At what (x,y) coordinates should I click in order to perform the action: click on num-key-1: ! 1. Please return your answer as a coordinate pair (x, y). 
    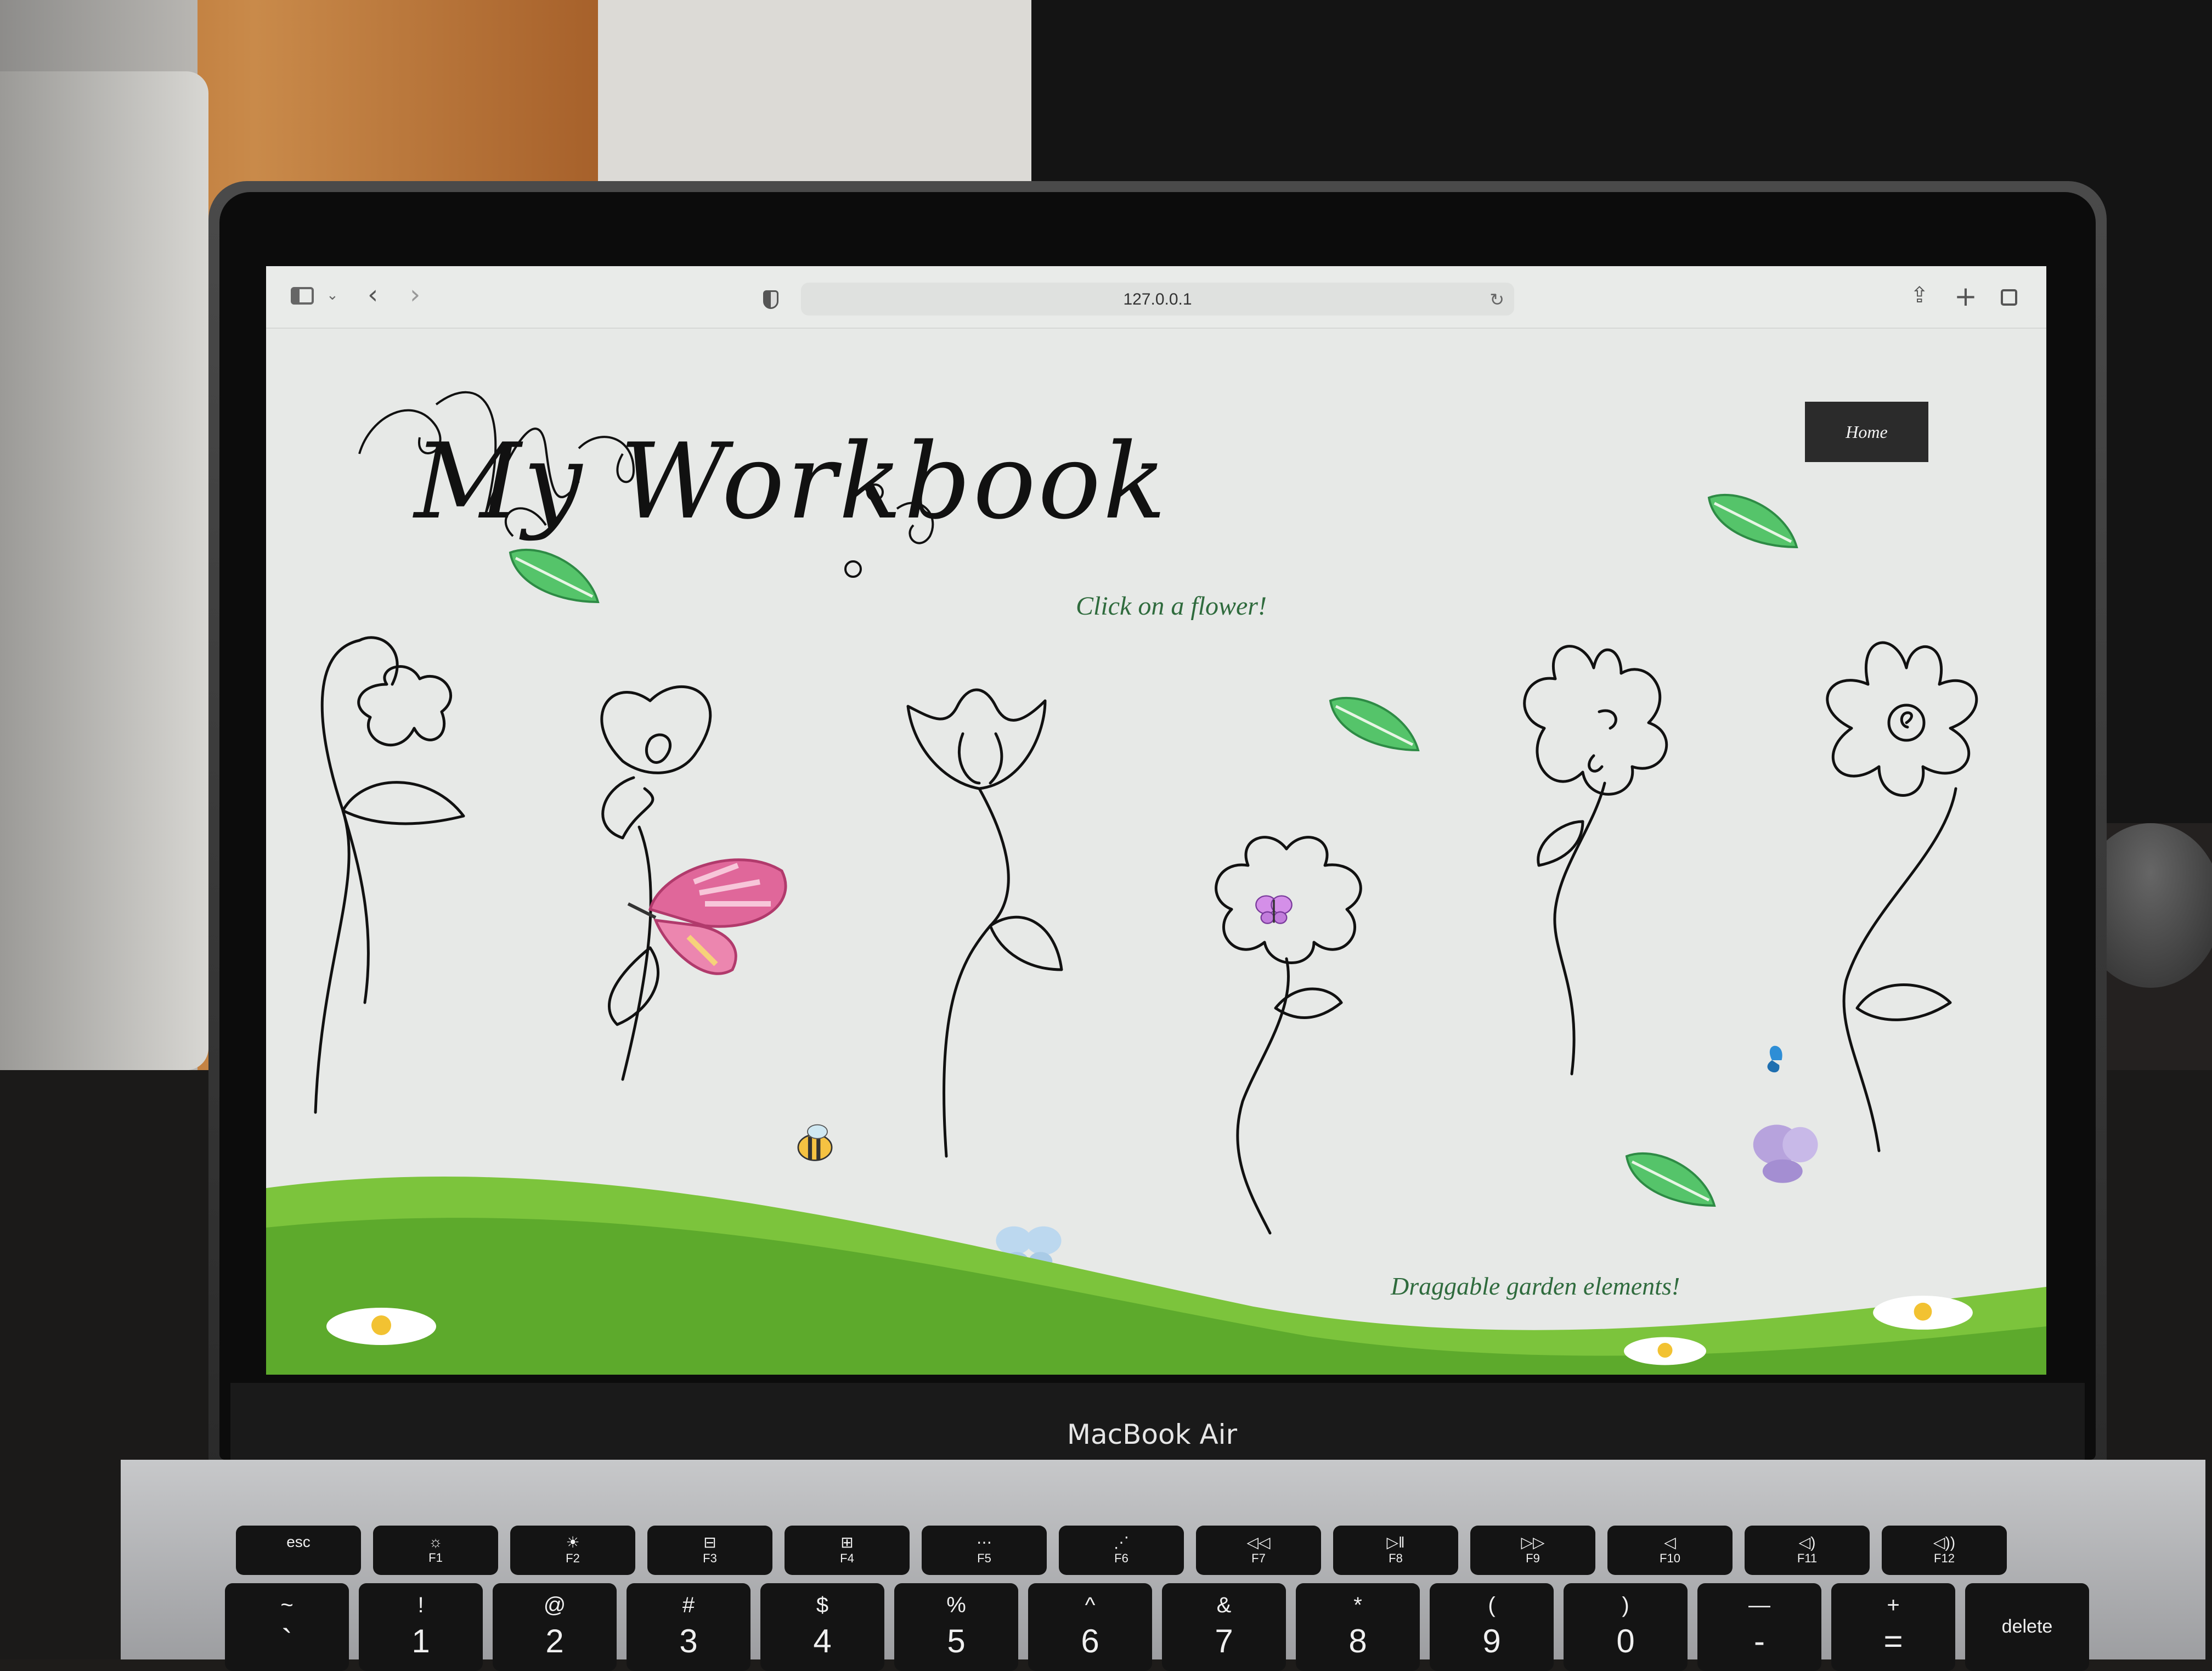
    Looking at the image, I should click on (421, 1627).